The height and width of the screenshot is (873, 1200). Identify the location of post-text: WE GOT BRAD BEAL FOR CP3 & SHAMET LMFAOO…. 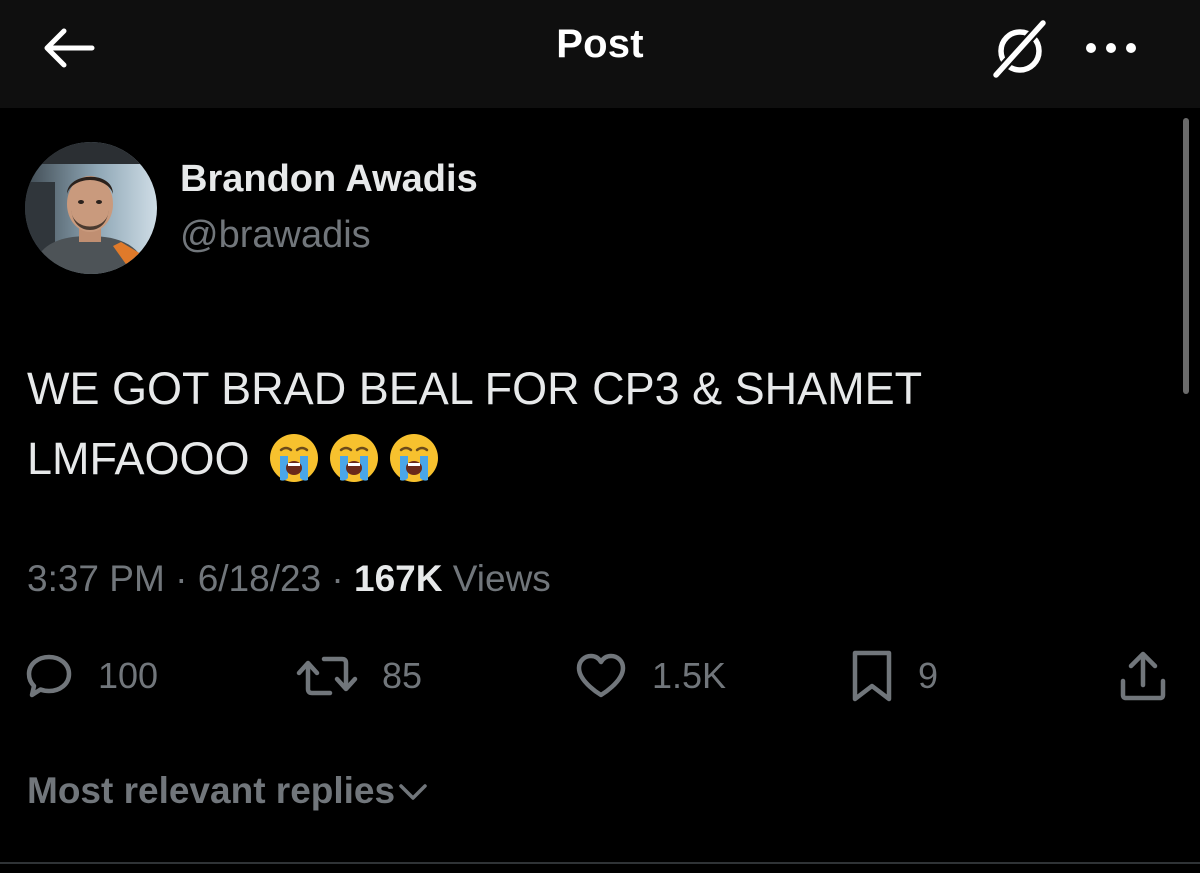
(587, 424).